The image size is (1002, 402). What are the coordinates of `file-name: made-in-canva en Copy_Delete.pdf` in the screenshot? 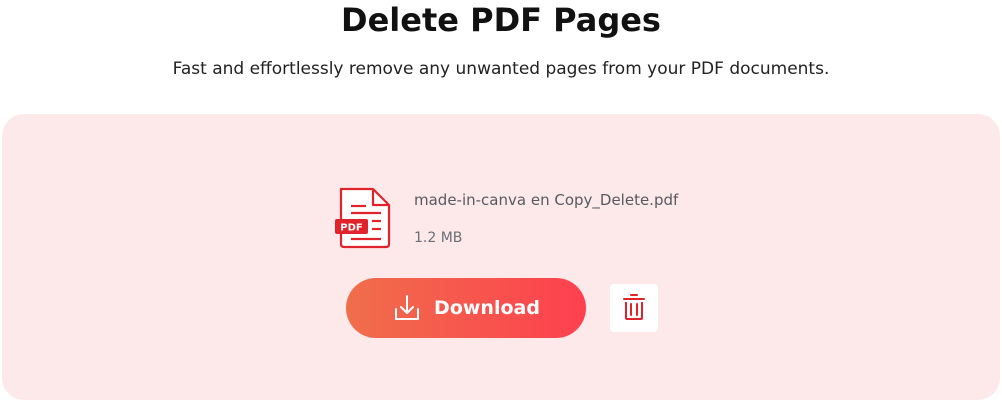 It's located at (546, 200).